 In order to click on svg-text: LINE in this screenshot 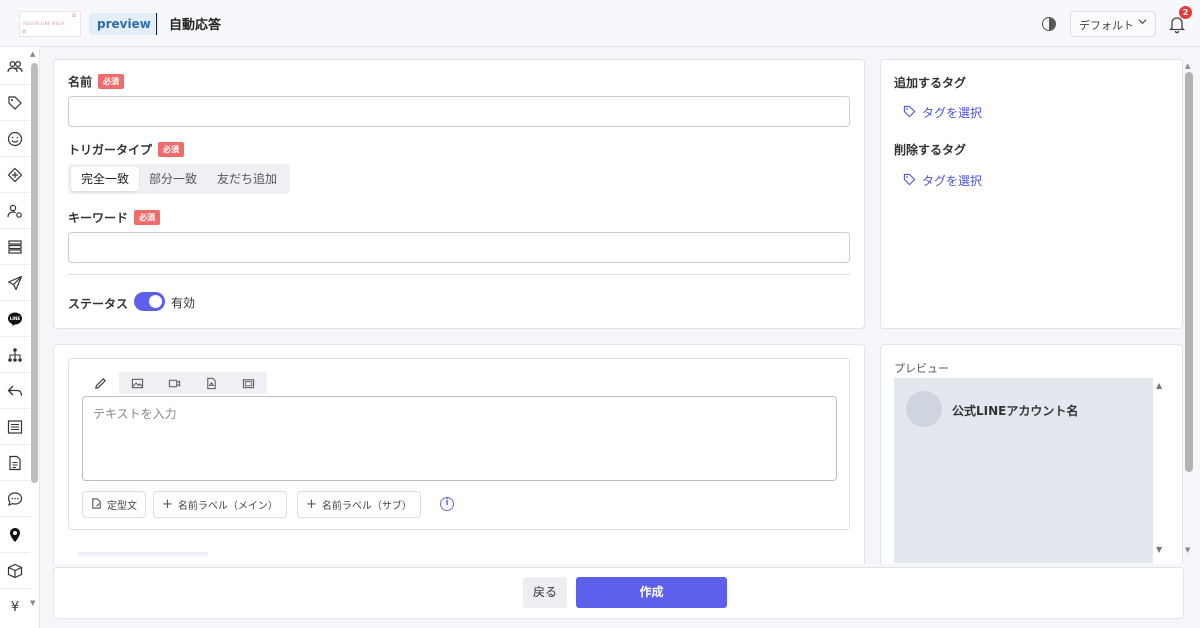, I will do `click(15, 318)`.